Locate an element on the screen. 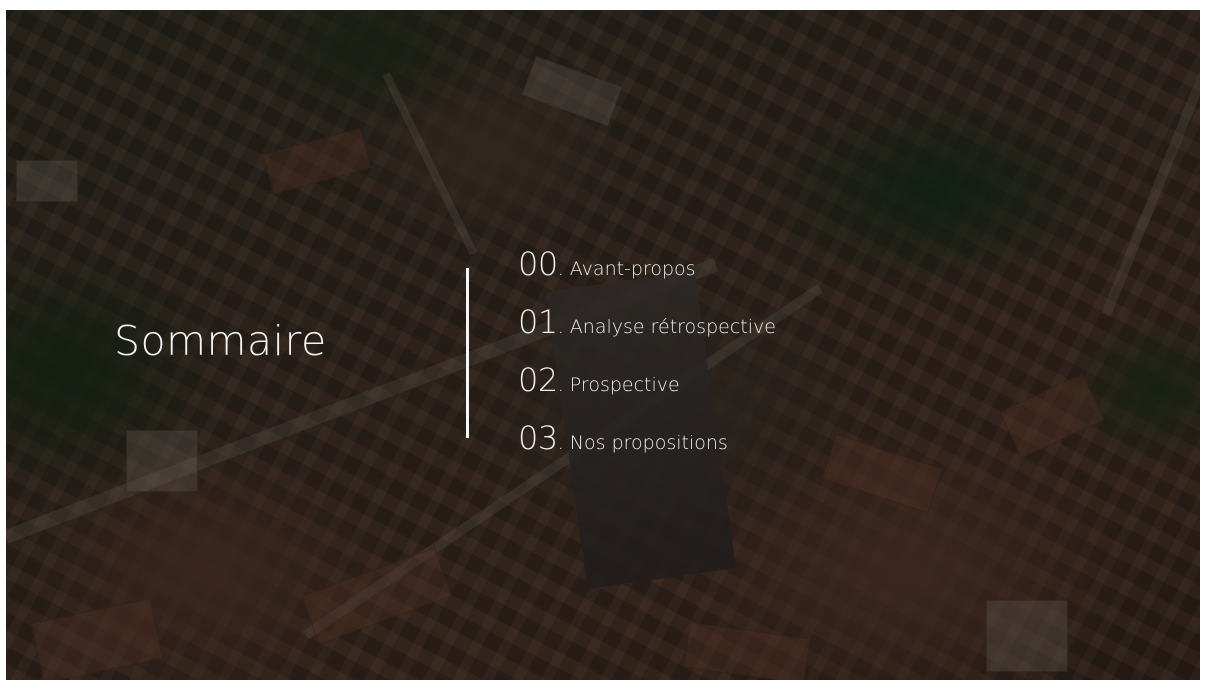 Image resolution: width=1206 pixels, height=686 pixels. toc-item-number: 01 is located at coordinates (538, 322).